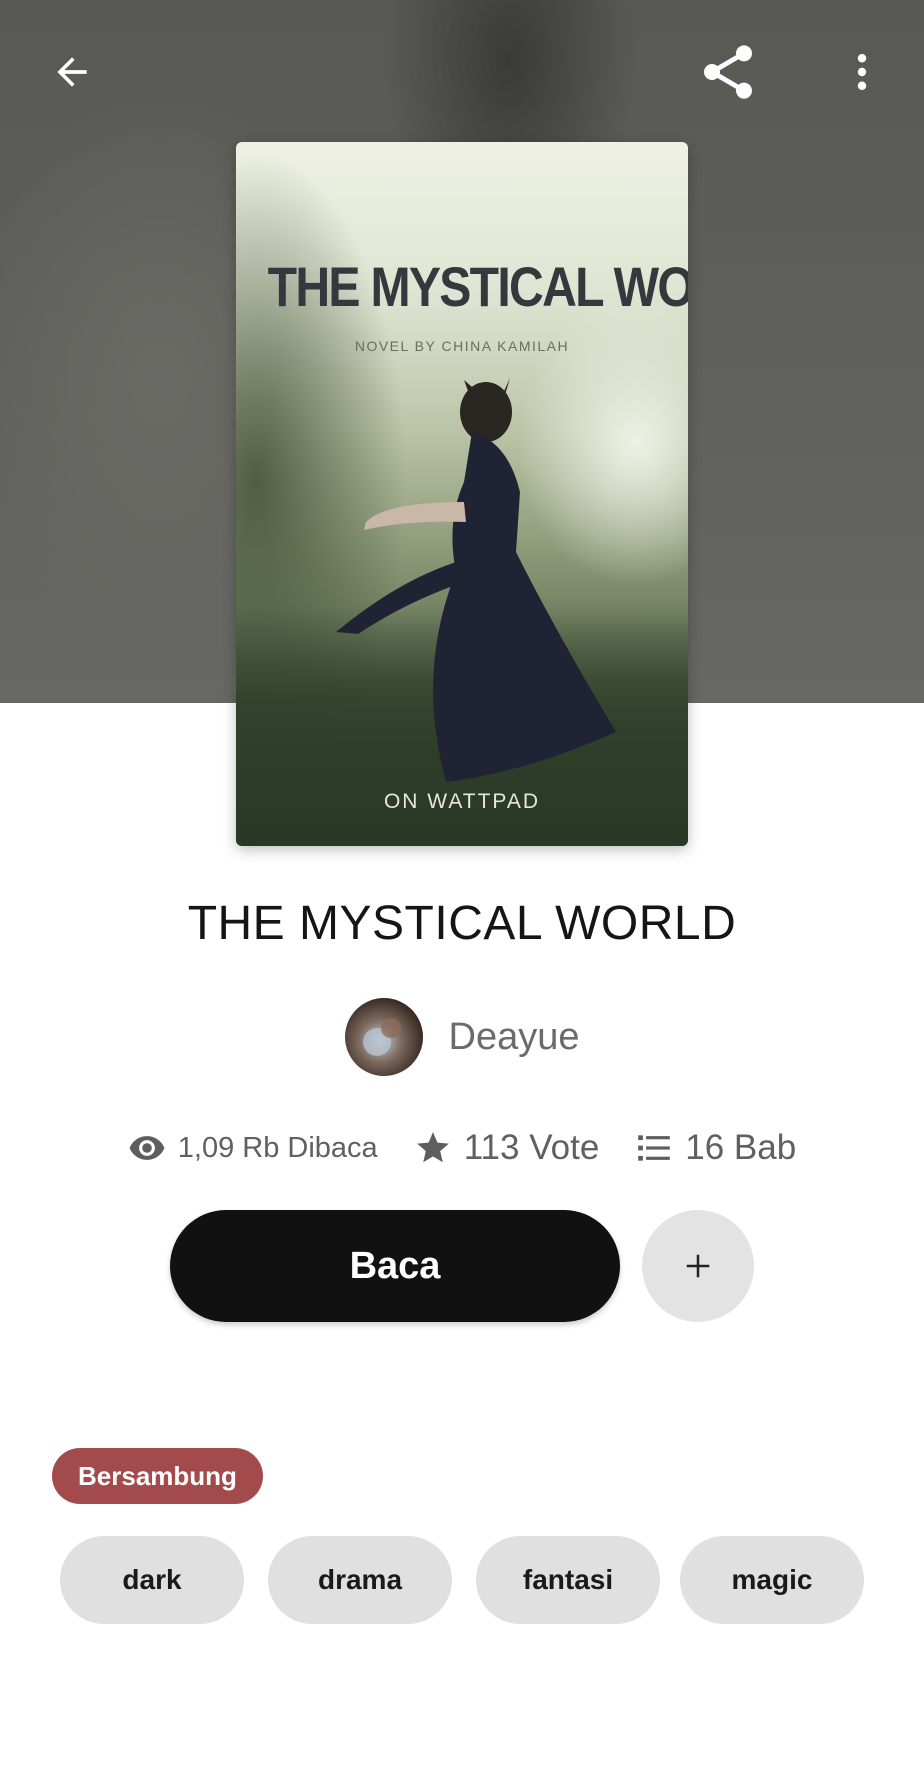  Describe the element at coordinates (152, 1580) in the screenshot. I see `tag-dark: dark` at that location.